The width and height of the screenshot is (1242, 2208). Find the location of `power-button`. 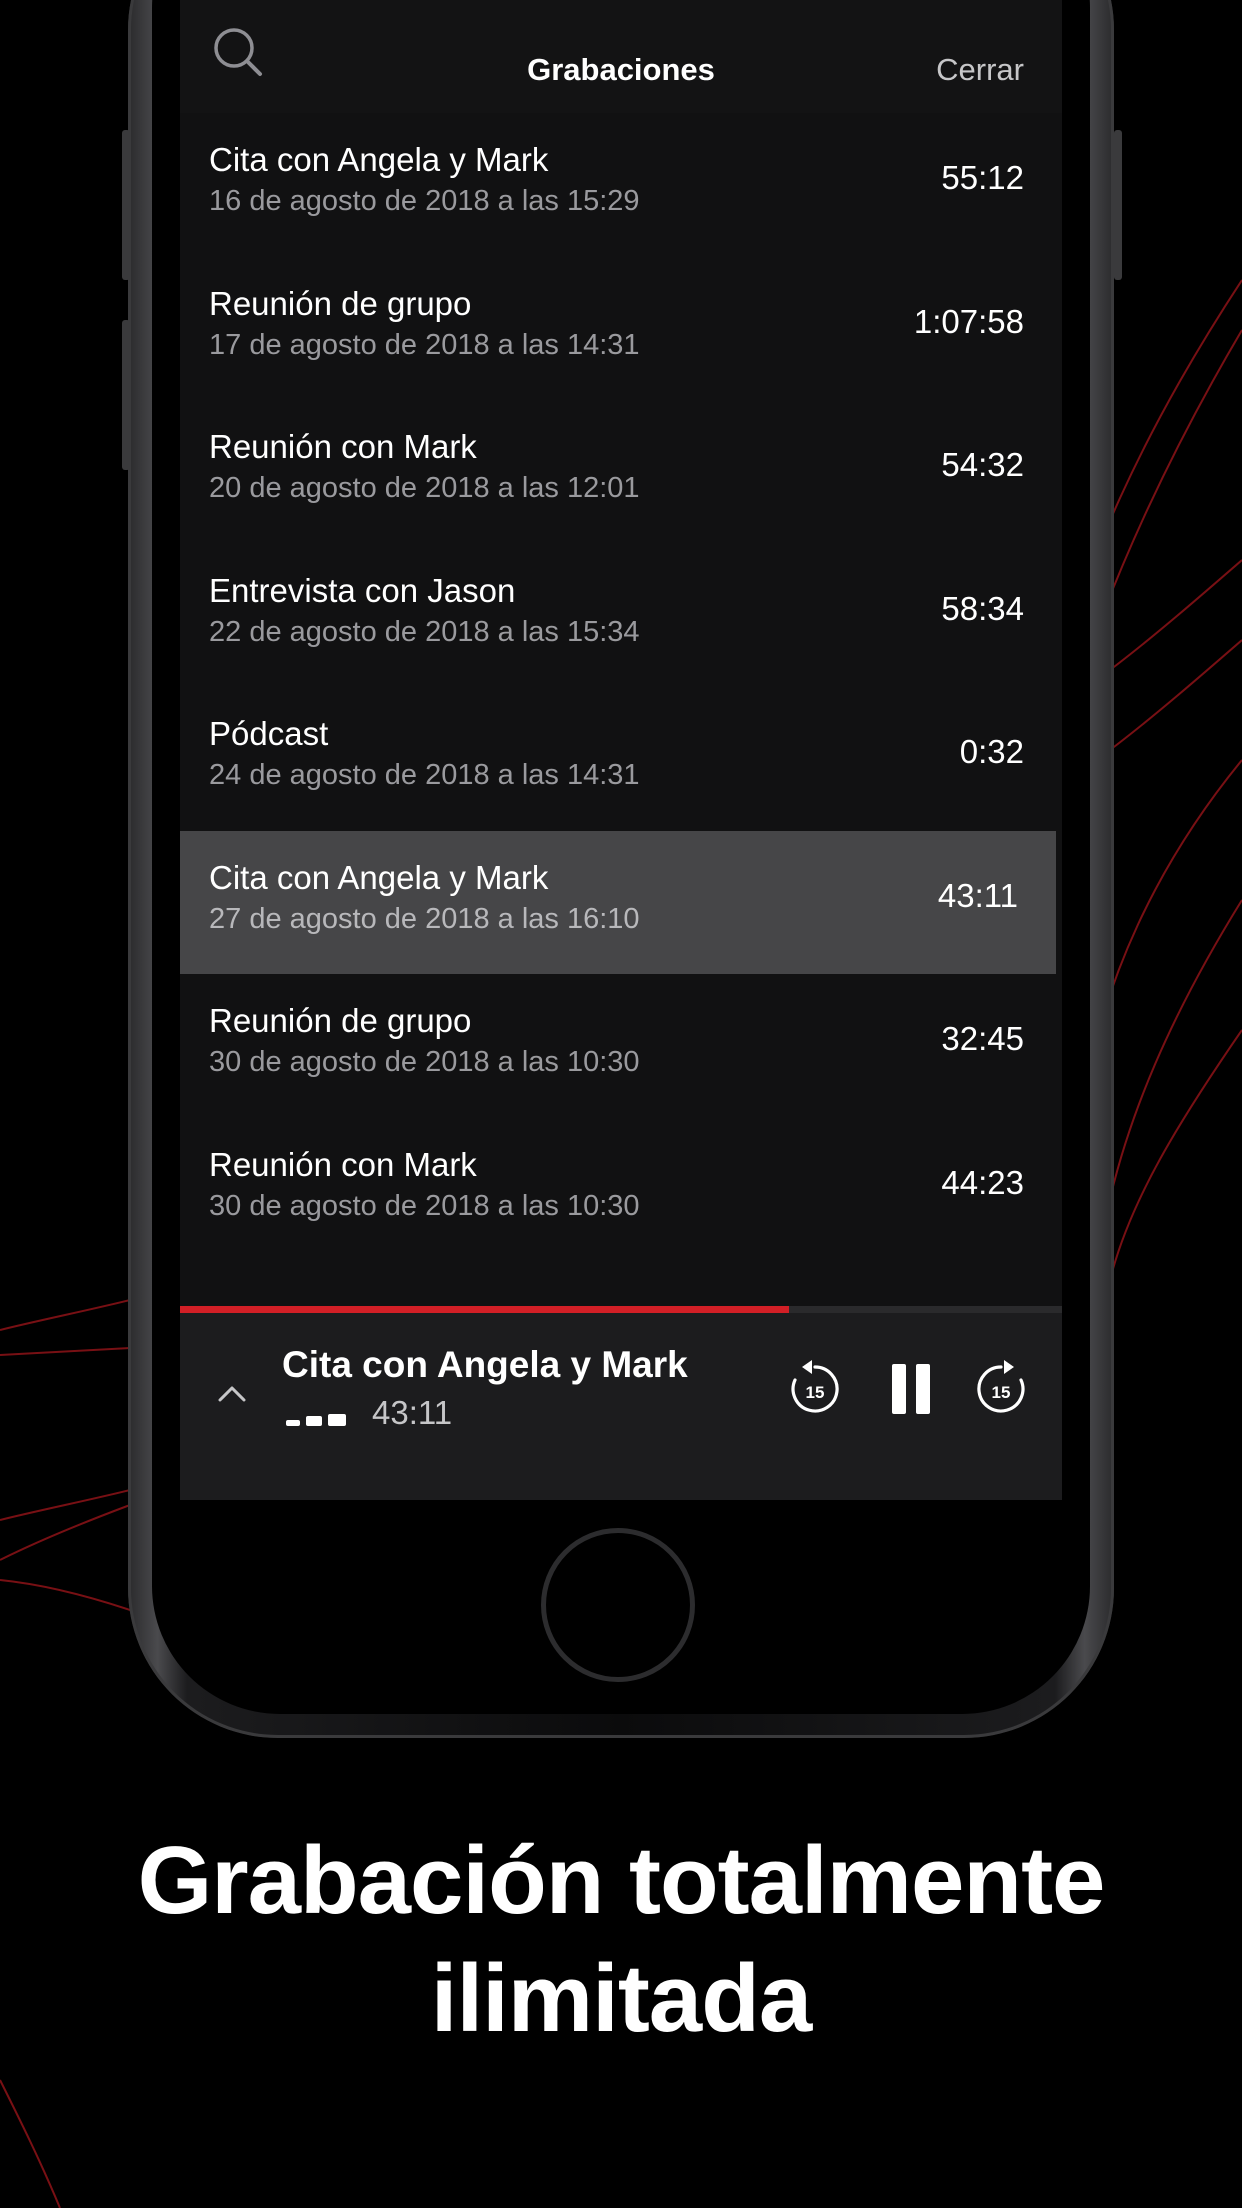

power-button is located at coordinates (1118, 205).